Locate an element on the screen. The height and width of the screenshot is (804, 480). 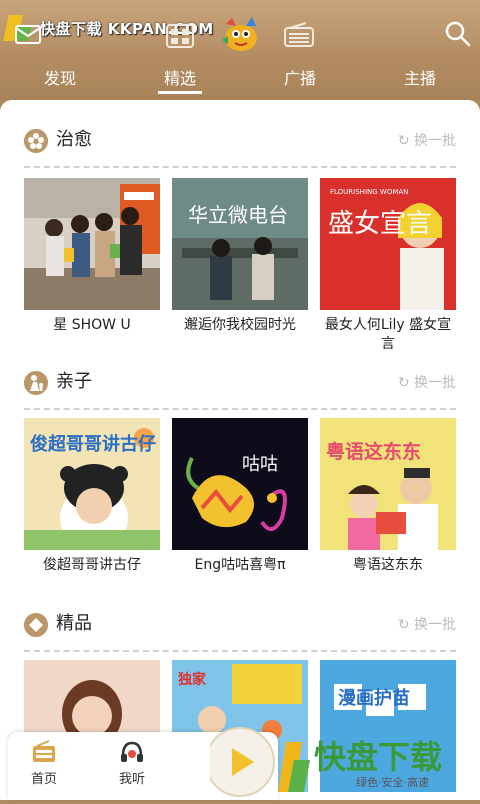
program-cover: 华立微电台 is located at coordinates (240, 244).